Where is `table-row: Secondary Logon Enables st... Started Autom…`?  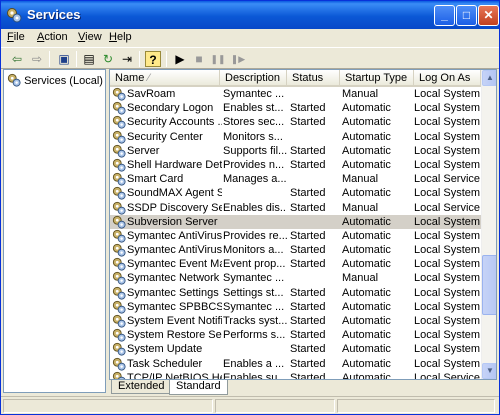 table-row: Secondary Logon Enables st... Started Autom… is located at coordinates (295, 108).